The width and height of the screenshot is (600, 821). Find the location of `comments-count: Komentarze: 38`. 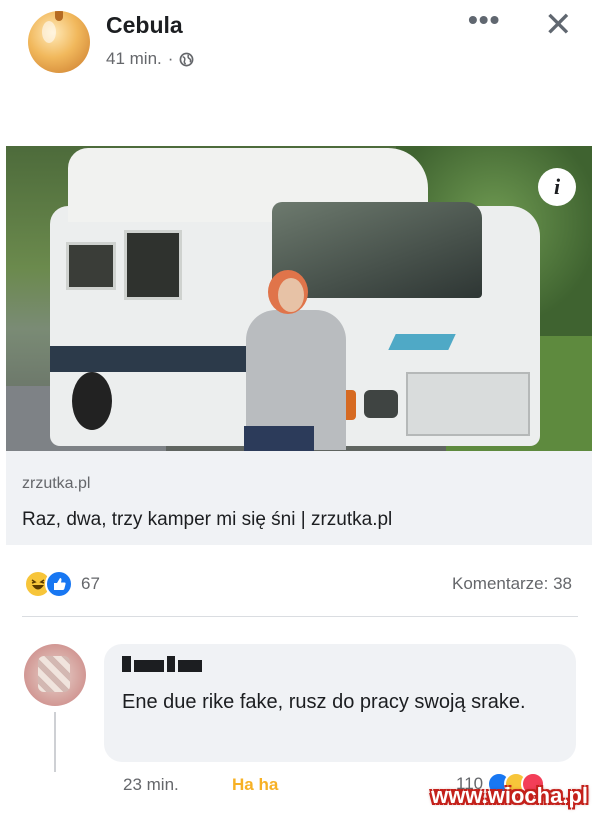

comments-count: Komentarze: 38 is located at coordinates (512, 584).